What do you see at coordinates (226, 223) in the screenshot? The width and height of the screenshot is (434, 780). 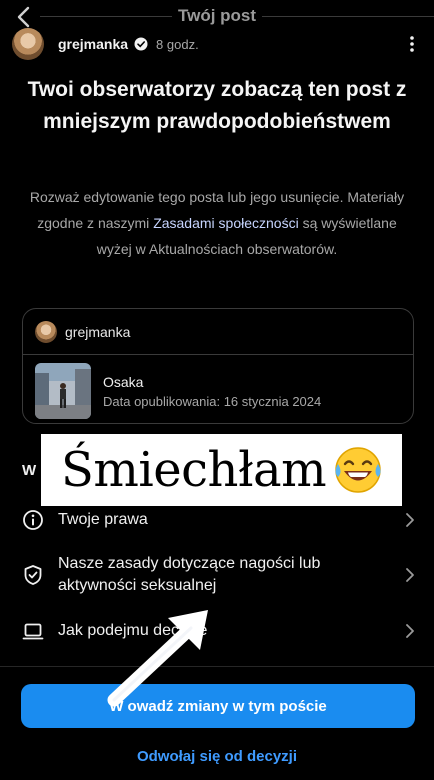 I see `community-guidelines-link: Zasadami społeczności` at bounding box center [226, 223].